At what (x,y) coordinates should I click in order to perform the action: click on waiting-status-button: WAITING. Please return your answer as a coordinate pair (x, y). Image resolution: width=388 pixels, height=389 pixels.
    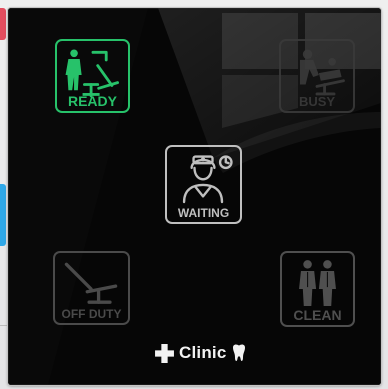
    Looking at the image, I should click on (203, 184).